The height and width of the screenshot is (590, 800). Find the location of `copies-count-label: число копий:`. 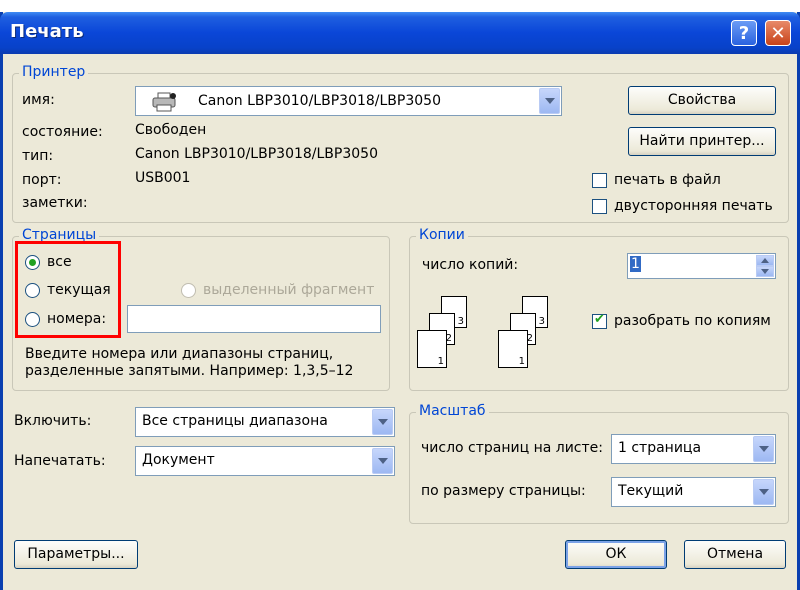

copies-count-label: число копий: is located at coordinates (470, 265).